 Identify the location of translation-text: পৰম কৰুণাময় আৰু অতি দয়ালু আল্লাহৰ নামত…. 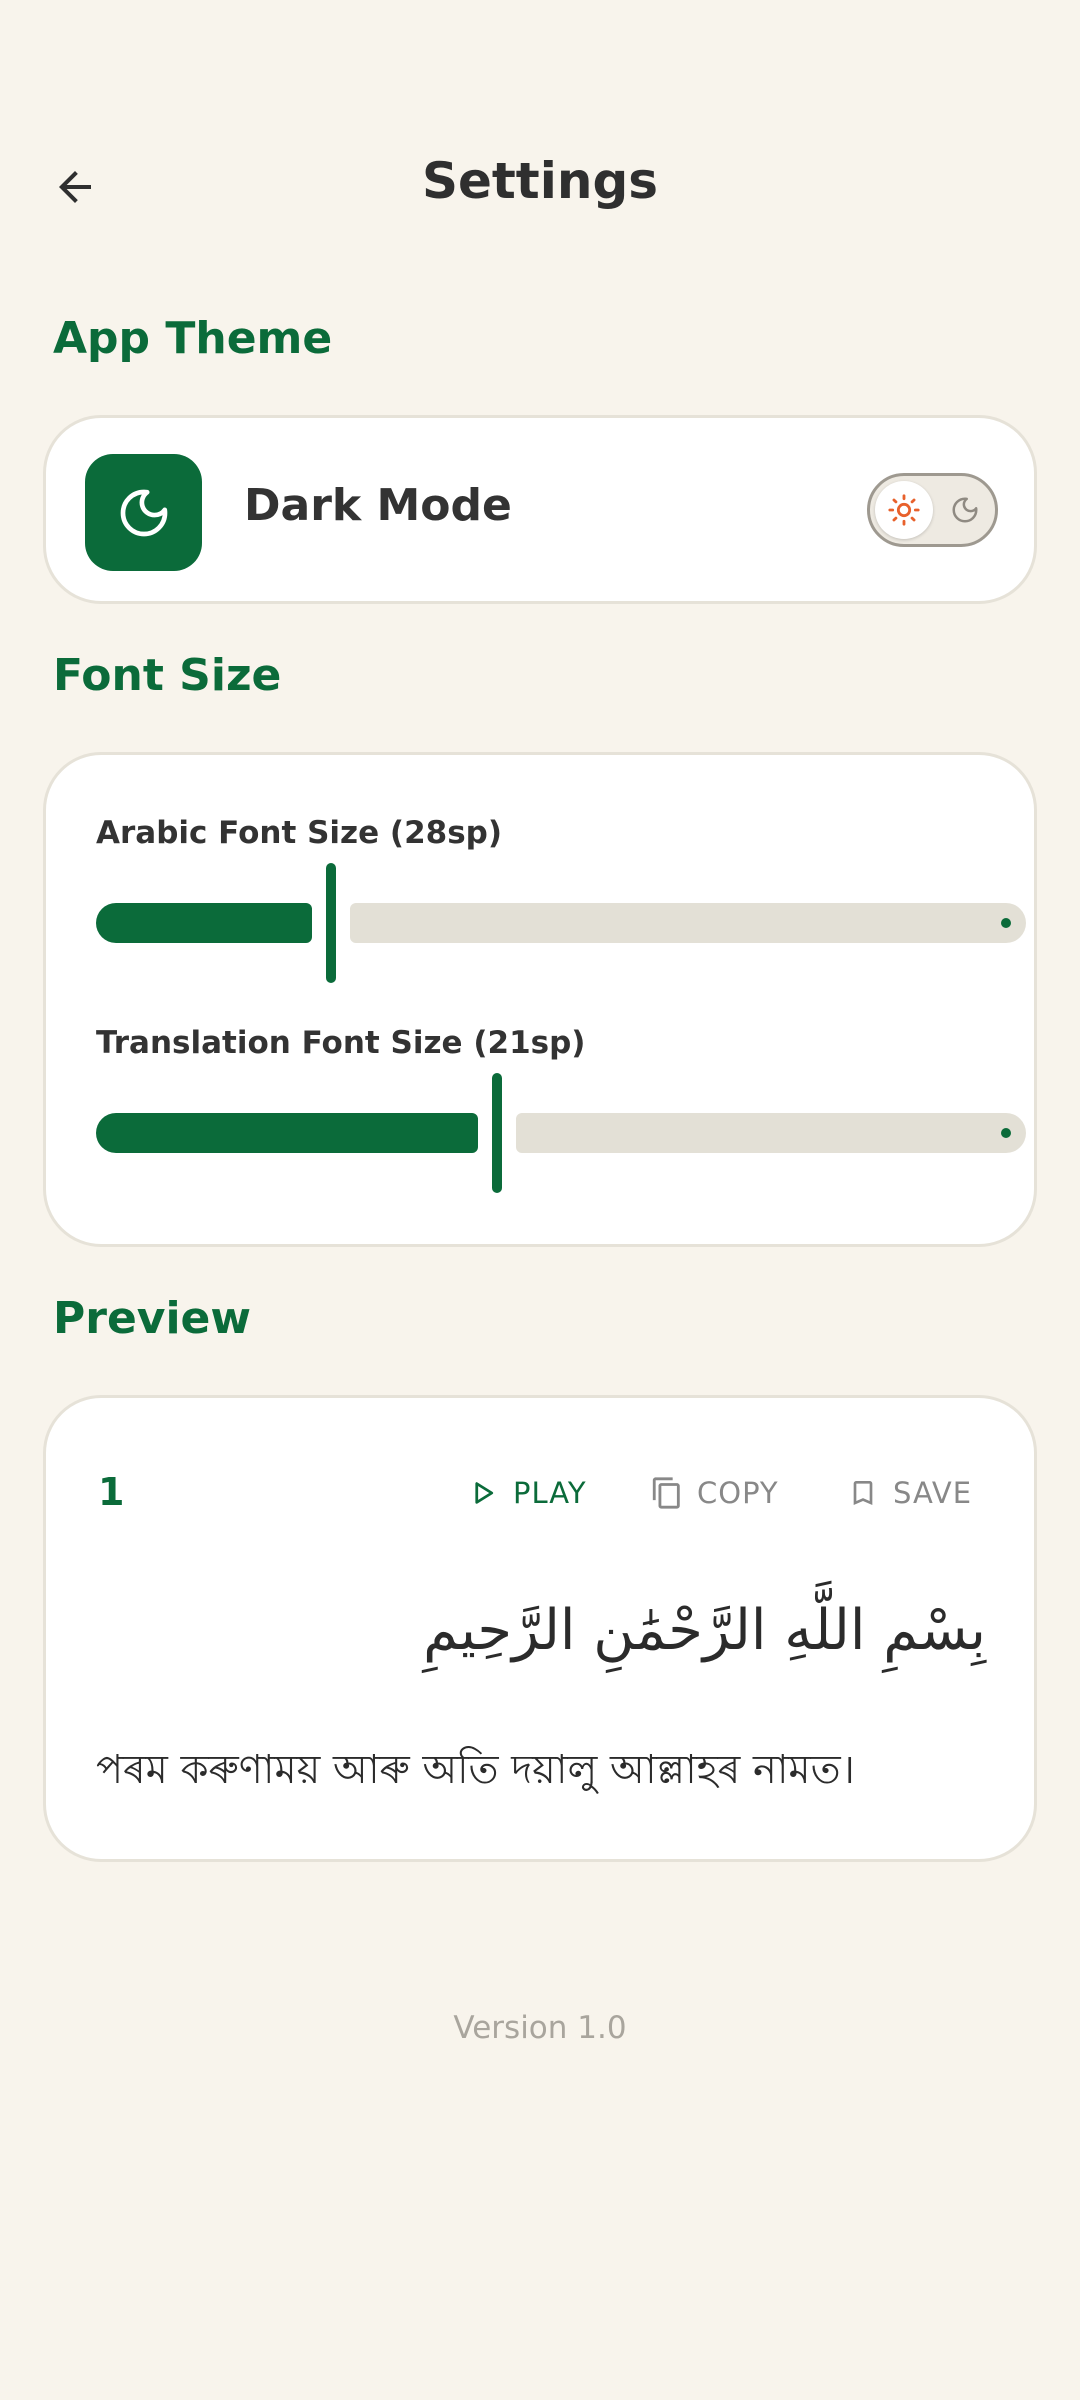
(475, 1770).